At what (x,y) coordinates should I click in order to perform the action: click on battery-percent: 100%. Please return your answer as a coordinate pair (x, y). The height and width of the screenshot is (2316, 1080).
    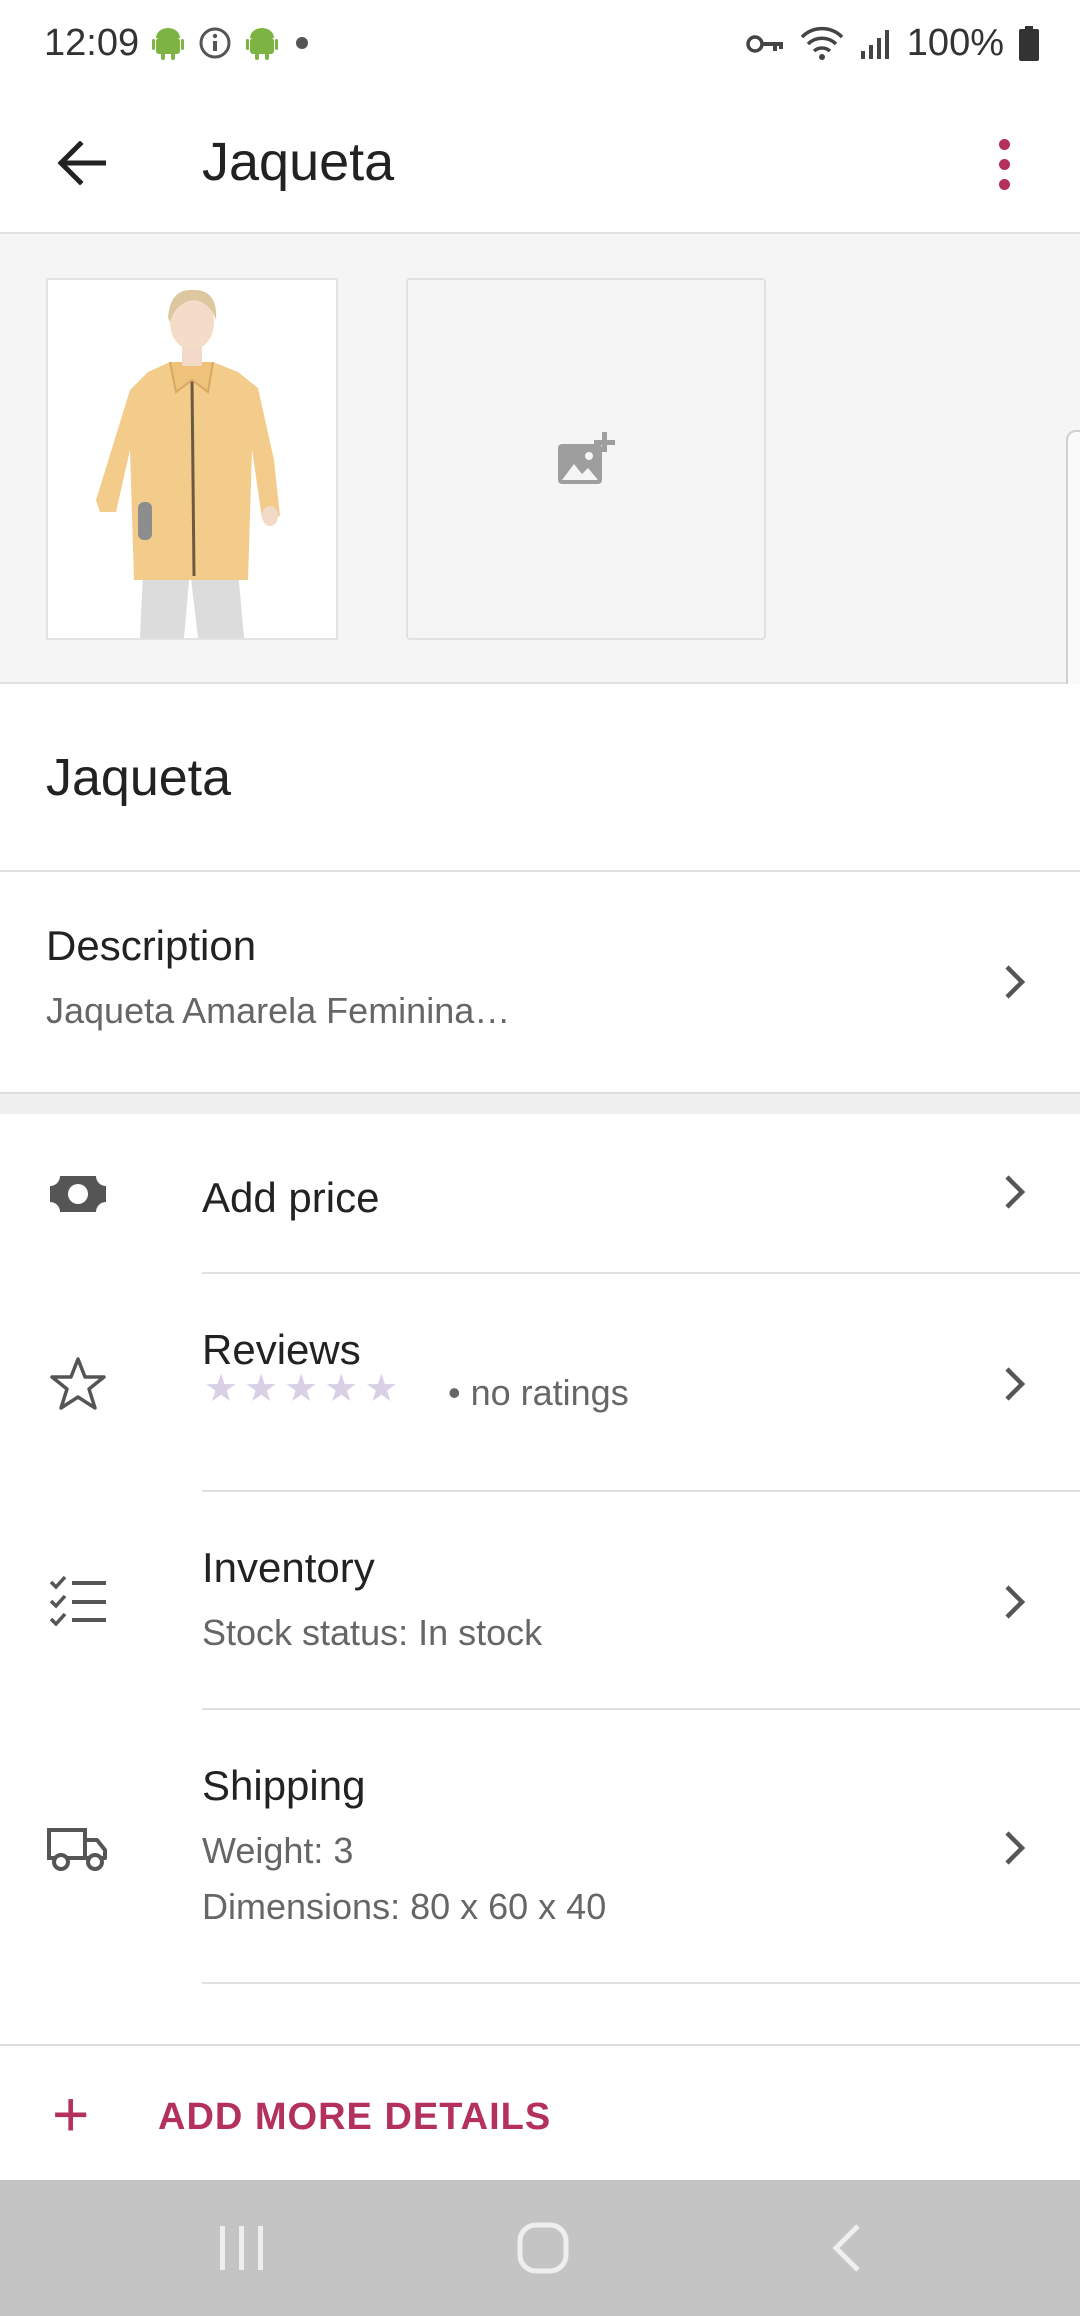
    Looking at the image, I should click on (955, 43).